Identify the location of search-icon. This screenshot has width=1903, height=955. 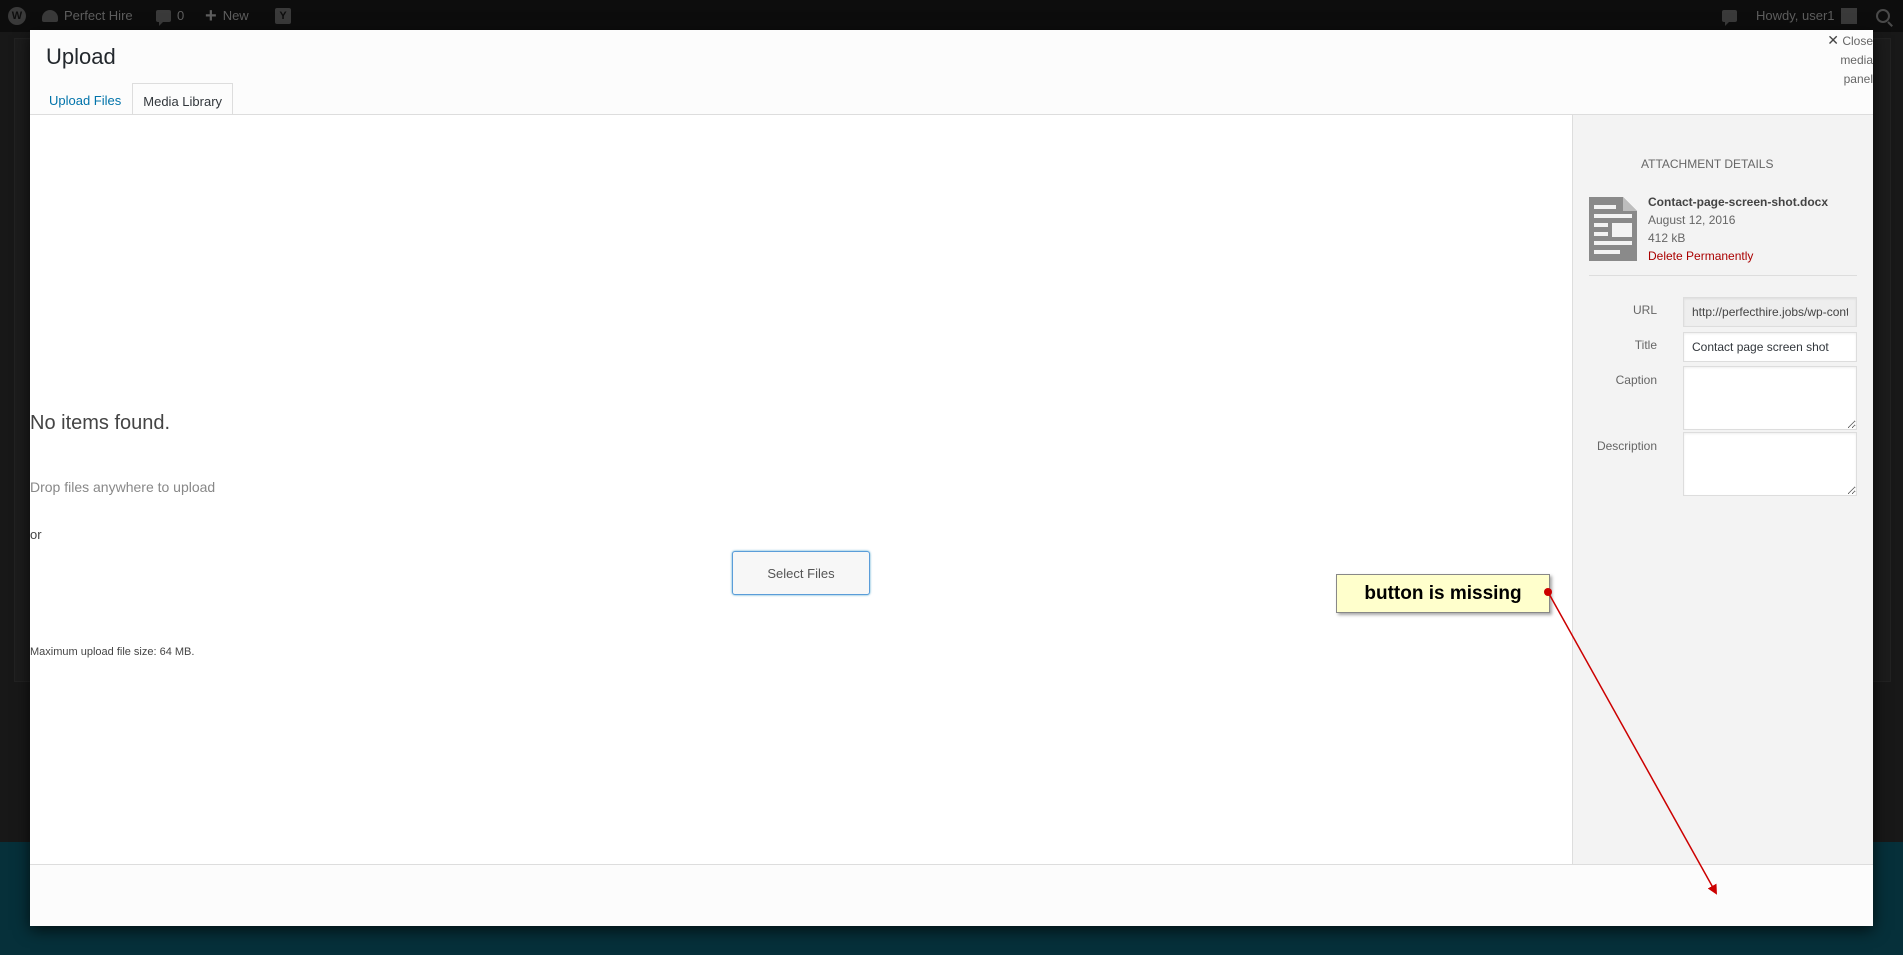
(1883, 16).